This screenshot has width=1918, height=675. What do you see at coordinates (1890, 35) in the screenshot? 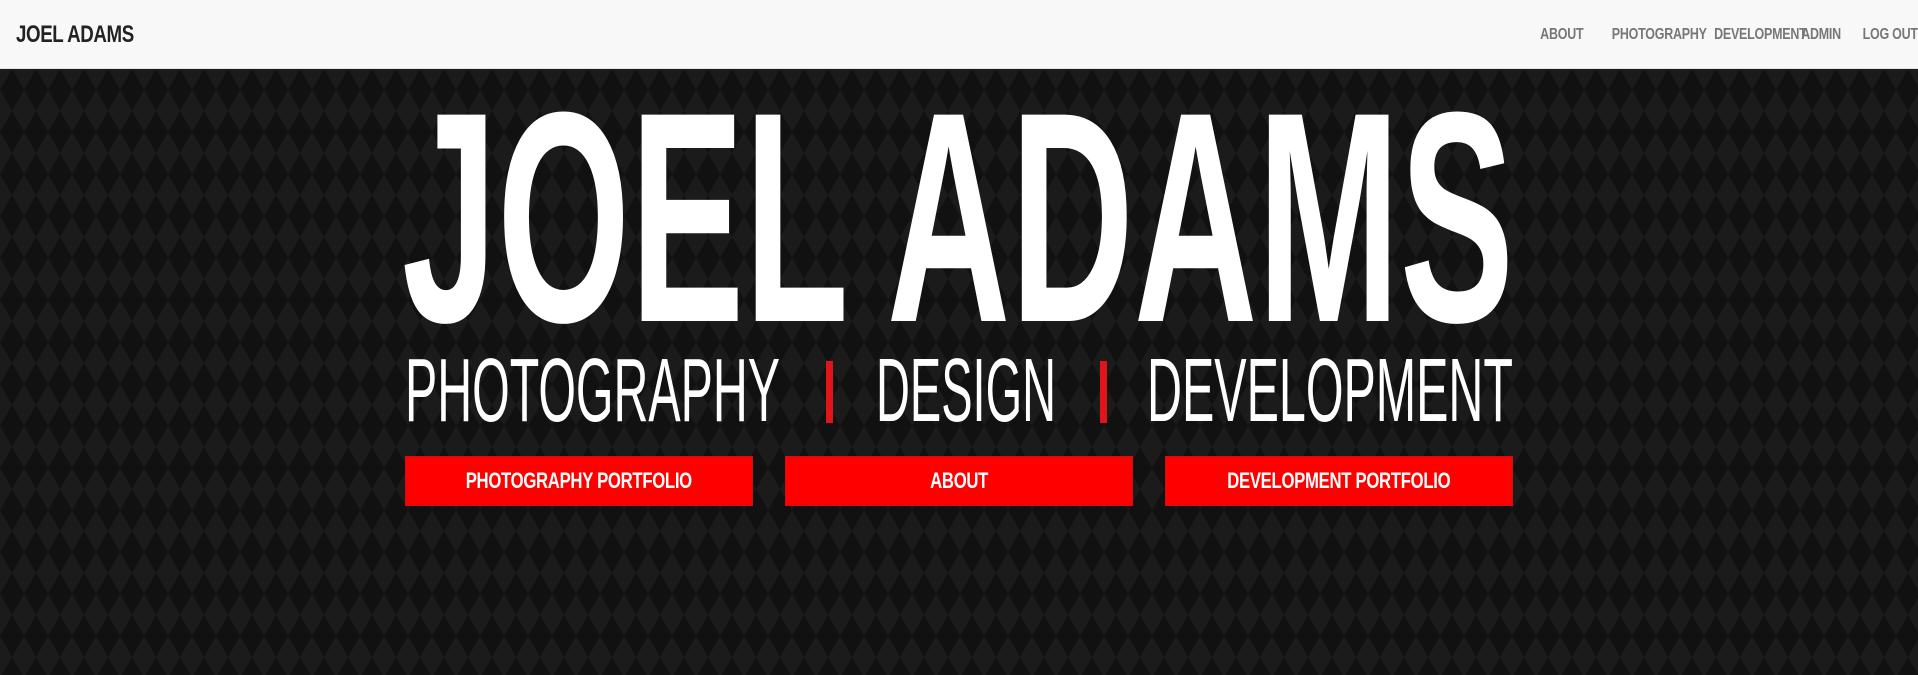
I see `nav-logout: LOG OUT` at bounding box center [1890, 35].